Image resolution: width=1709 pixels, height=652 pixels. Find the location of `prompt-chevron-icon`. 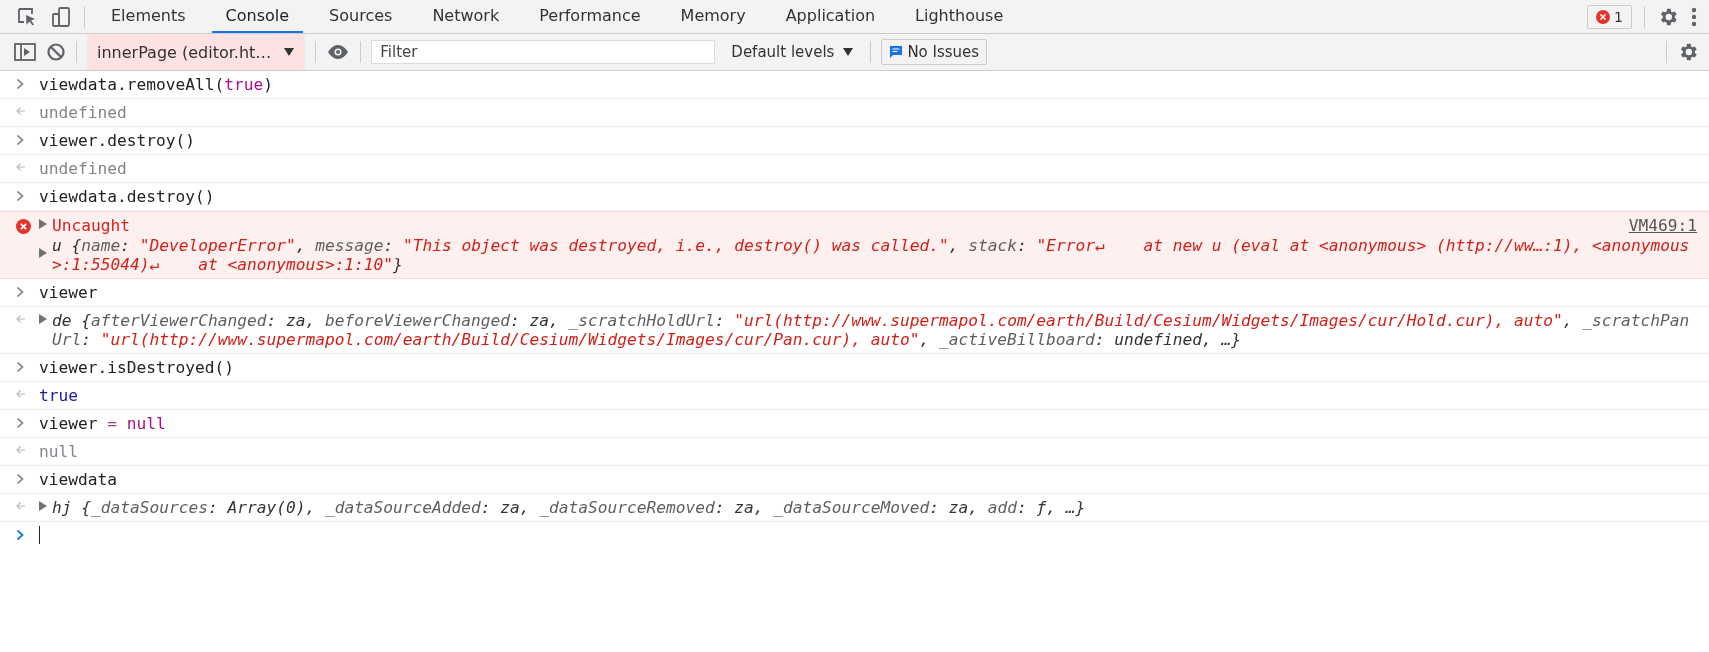

prompt-chevron-icon is located at coordinates (20, 535).